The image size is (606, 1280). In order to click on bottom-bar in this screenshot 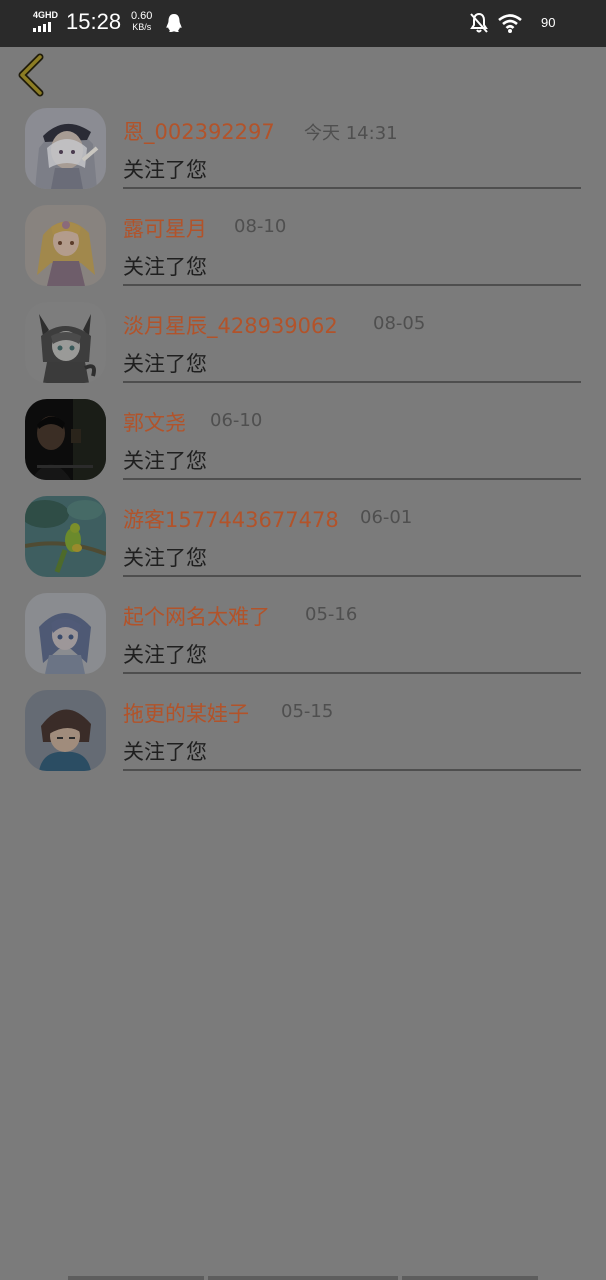, I will do `click(303, 1278)`.